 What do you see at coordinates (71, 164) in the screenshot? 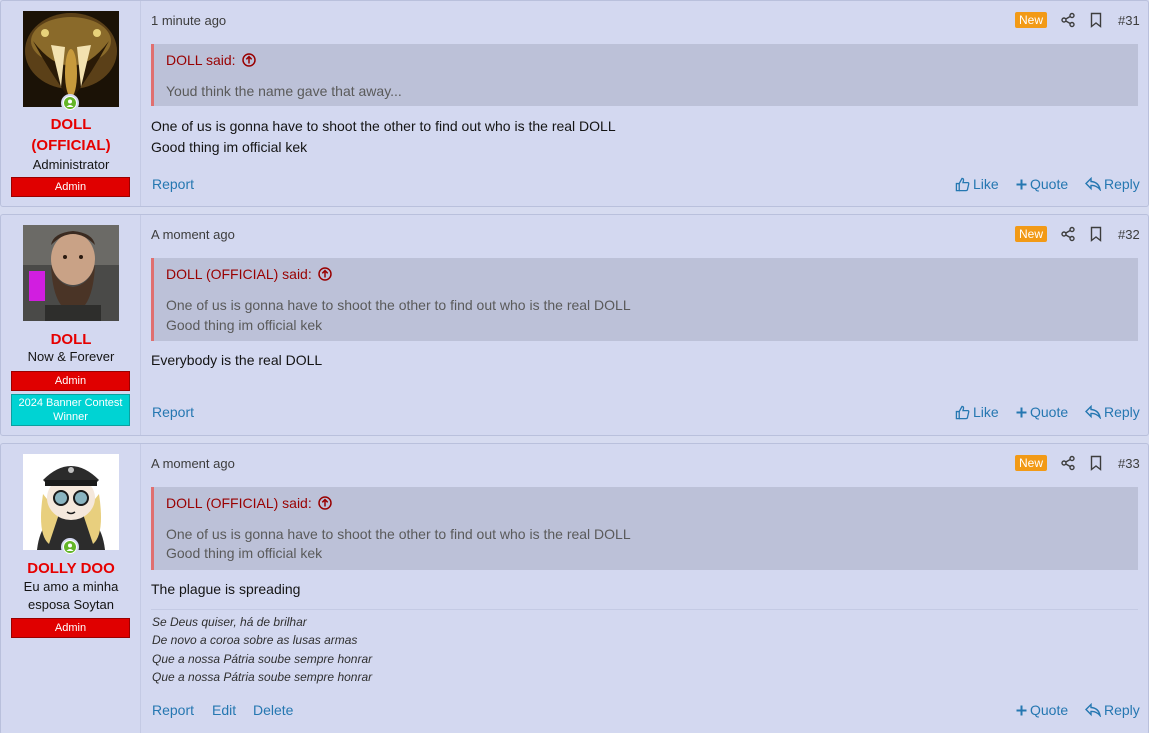
I see `user-title: Administrator` at bounding box center [71, 164].